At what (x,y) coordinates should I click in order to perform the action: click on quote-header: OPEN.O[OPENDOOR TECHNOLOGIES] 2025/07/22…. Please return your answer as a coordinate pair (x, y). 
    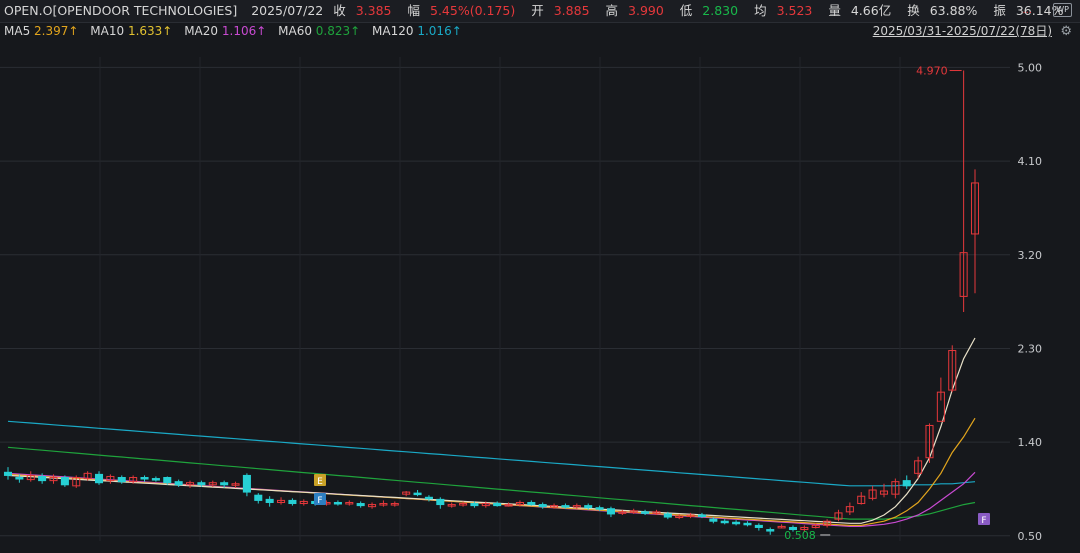
    Looking at the image, I should click on (540, 11).